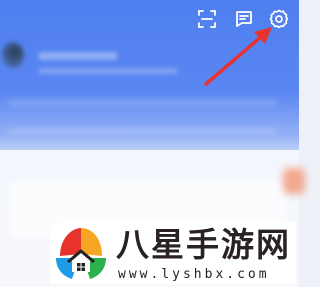 Image resolution: width=320 pixels, height=287 pixels. Describe the element at coordinates (194, 274) in the screenshot. I see `brand-url: www.lyshbx.com` at that location.